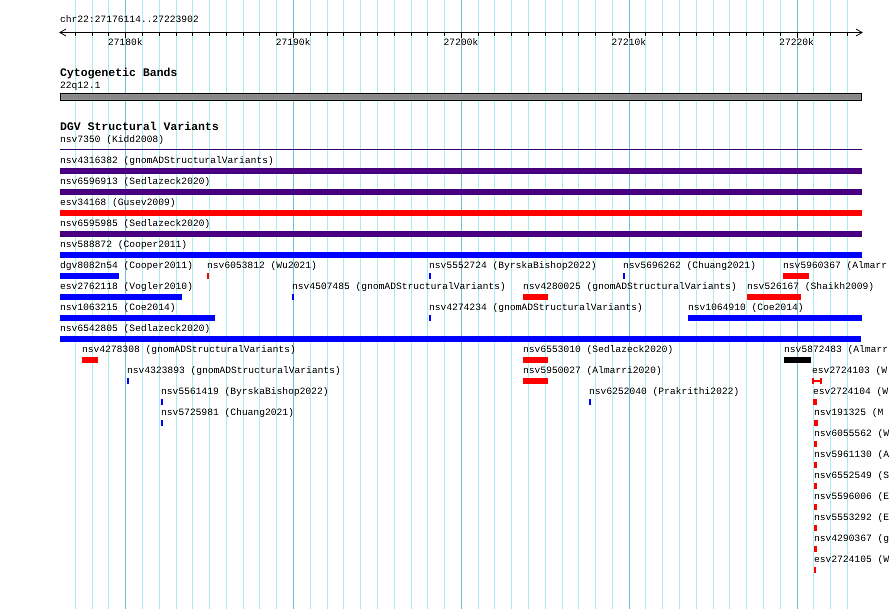  What do you see at coordinates (598, 349) in the screenshot?
I see `variant-label: nsv6553010 (Sedlazeck2020)` at bounding box center [598, 349].